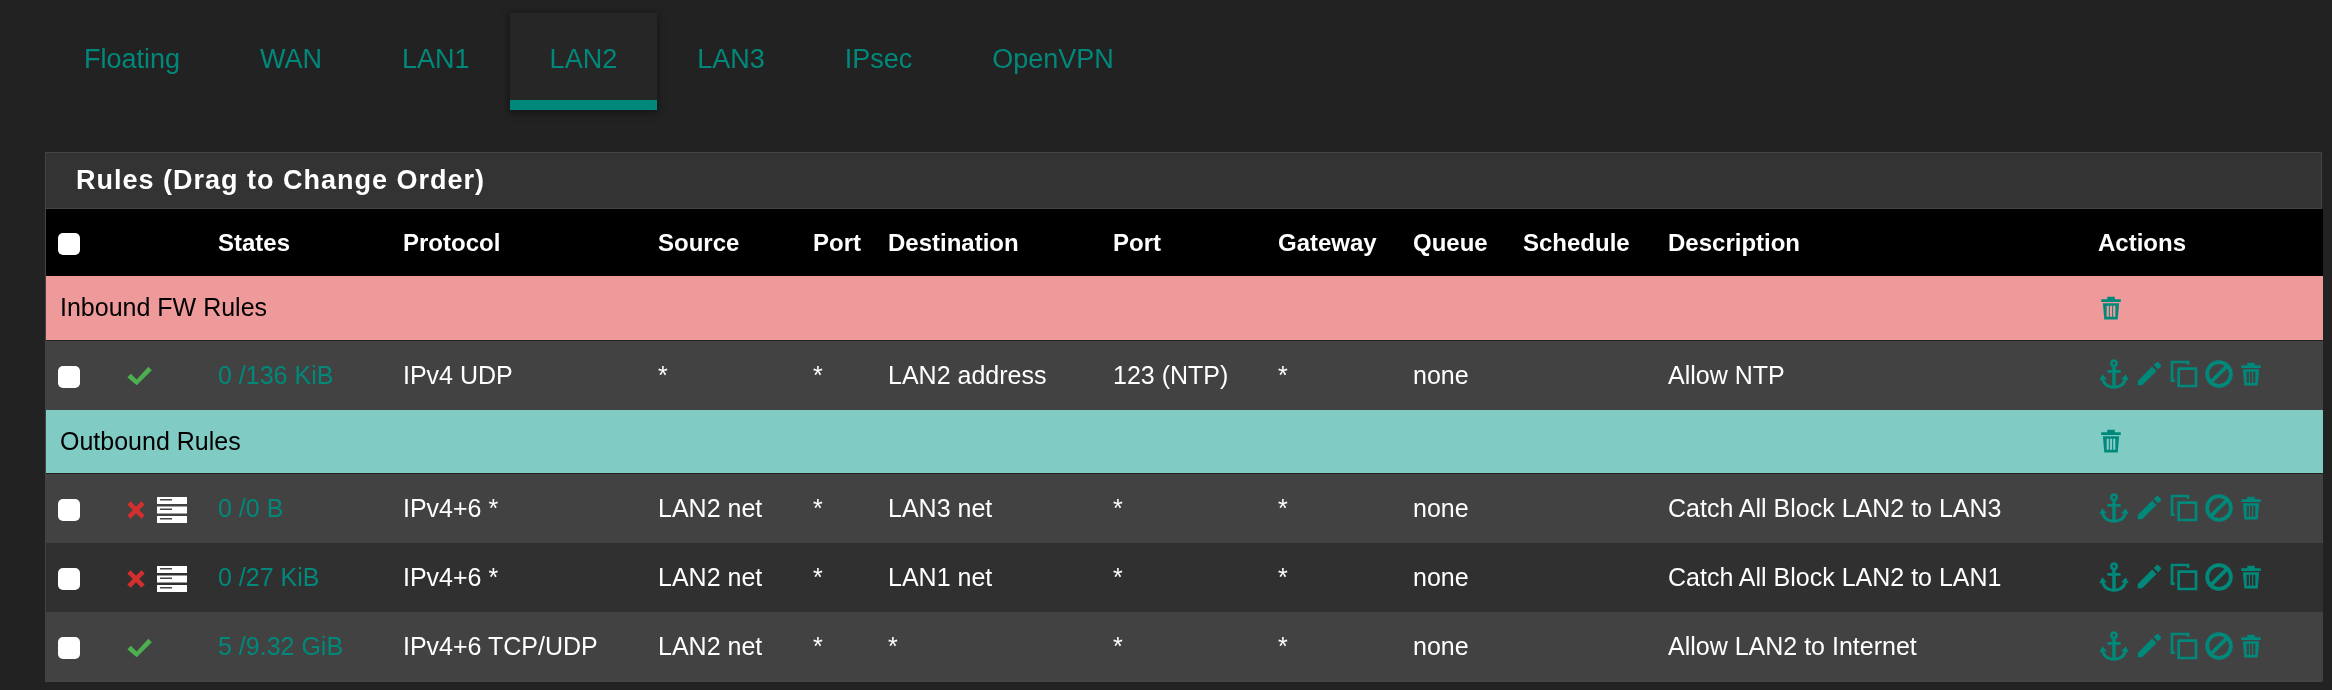 The image size is (2332, 690). What do you see at coordinates (164, 307) in the screenshot?
I see `separator-label: Inbound FW Rules` at bounding box center [164, 307].